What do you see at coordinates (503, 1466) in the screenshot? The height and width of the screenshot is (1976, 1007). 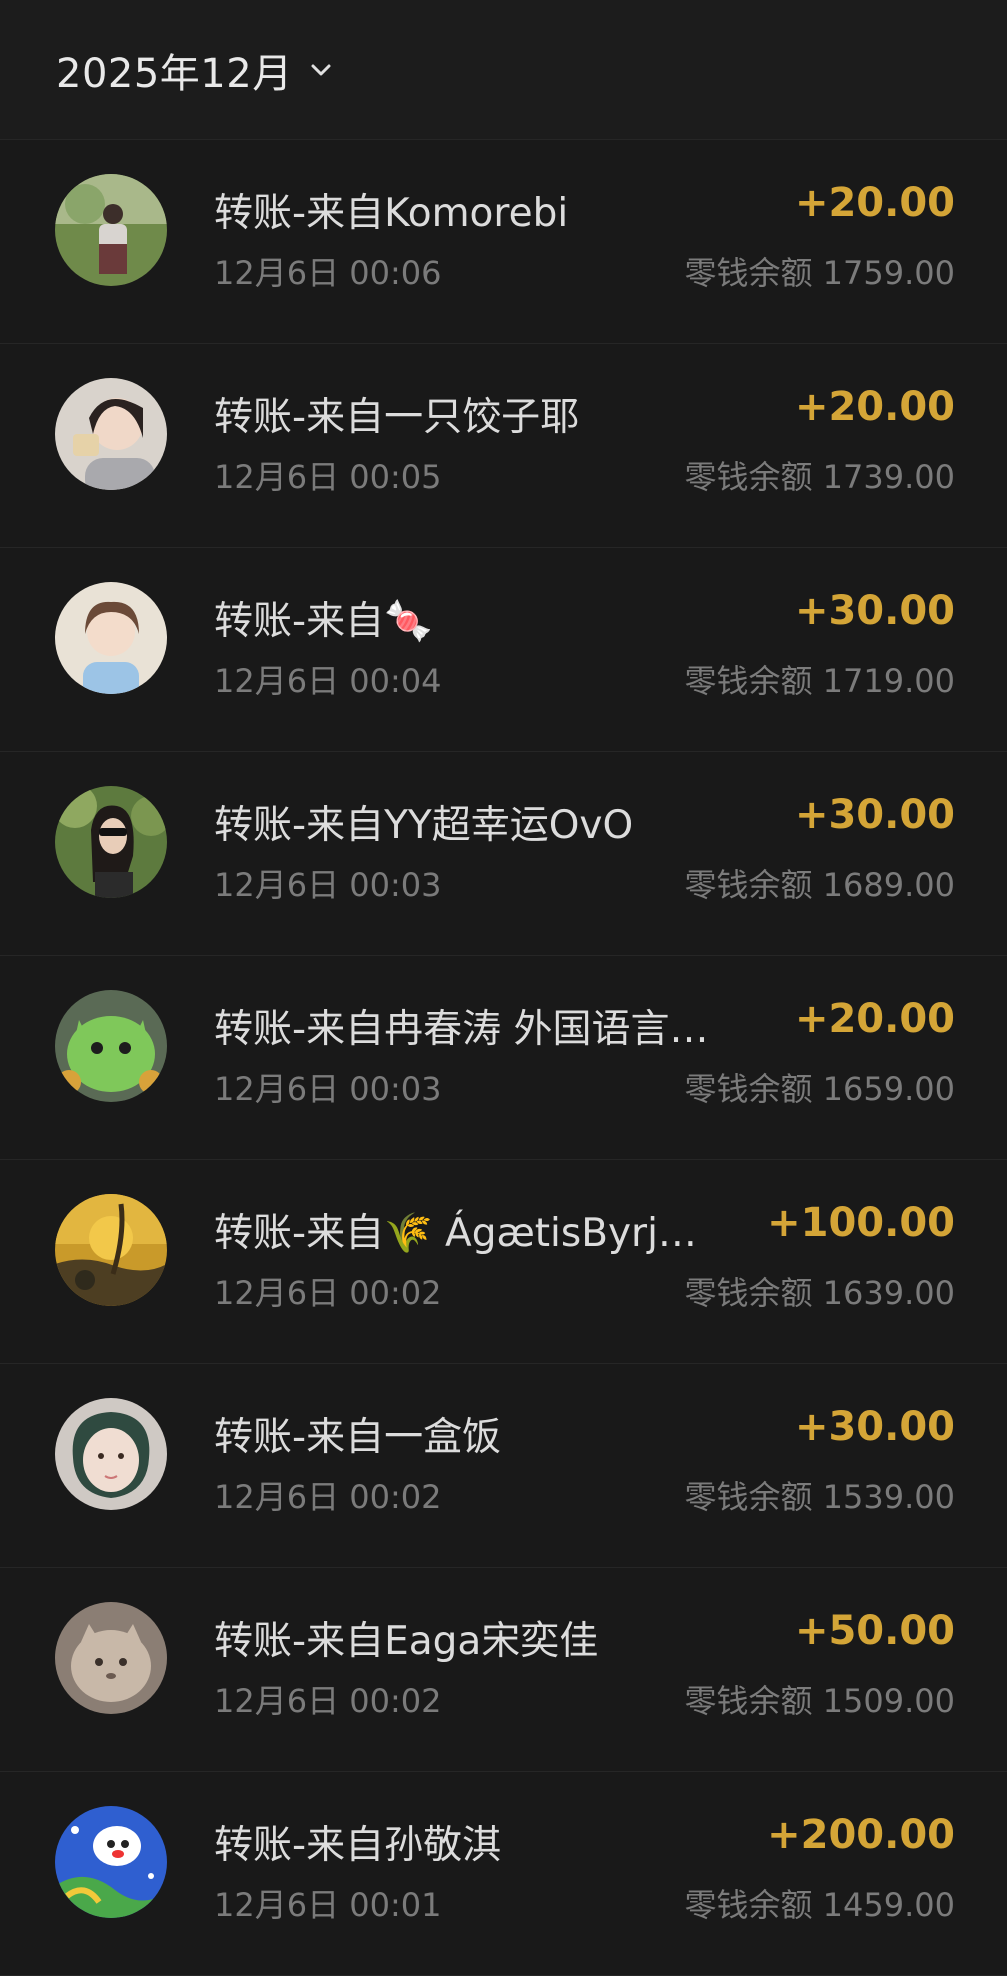 I see `transaction-row: 转账-来自一盒饭 12月6日 00:02 +30.00 零钱余额 1539.00` at bounding box center [503, 1466].